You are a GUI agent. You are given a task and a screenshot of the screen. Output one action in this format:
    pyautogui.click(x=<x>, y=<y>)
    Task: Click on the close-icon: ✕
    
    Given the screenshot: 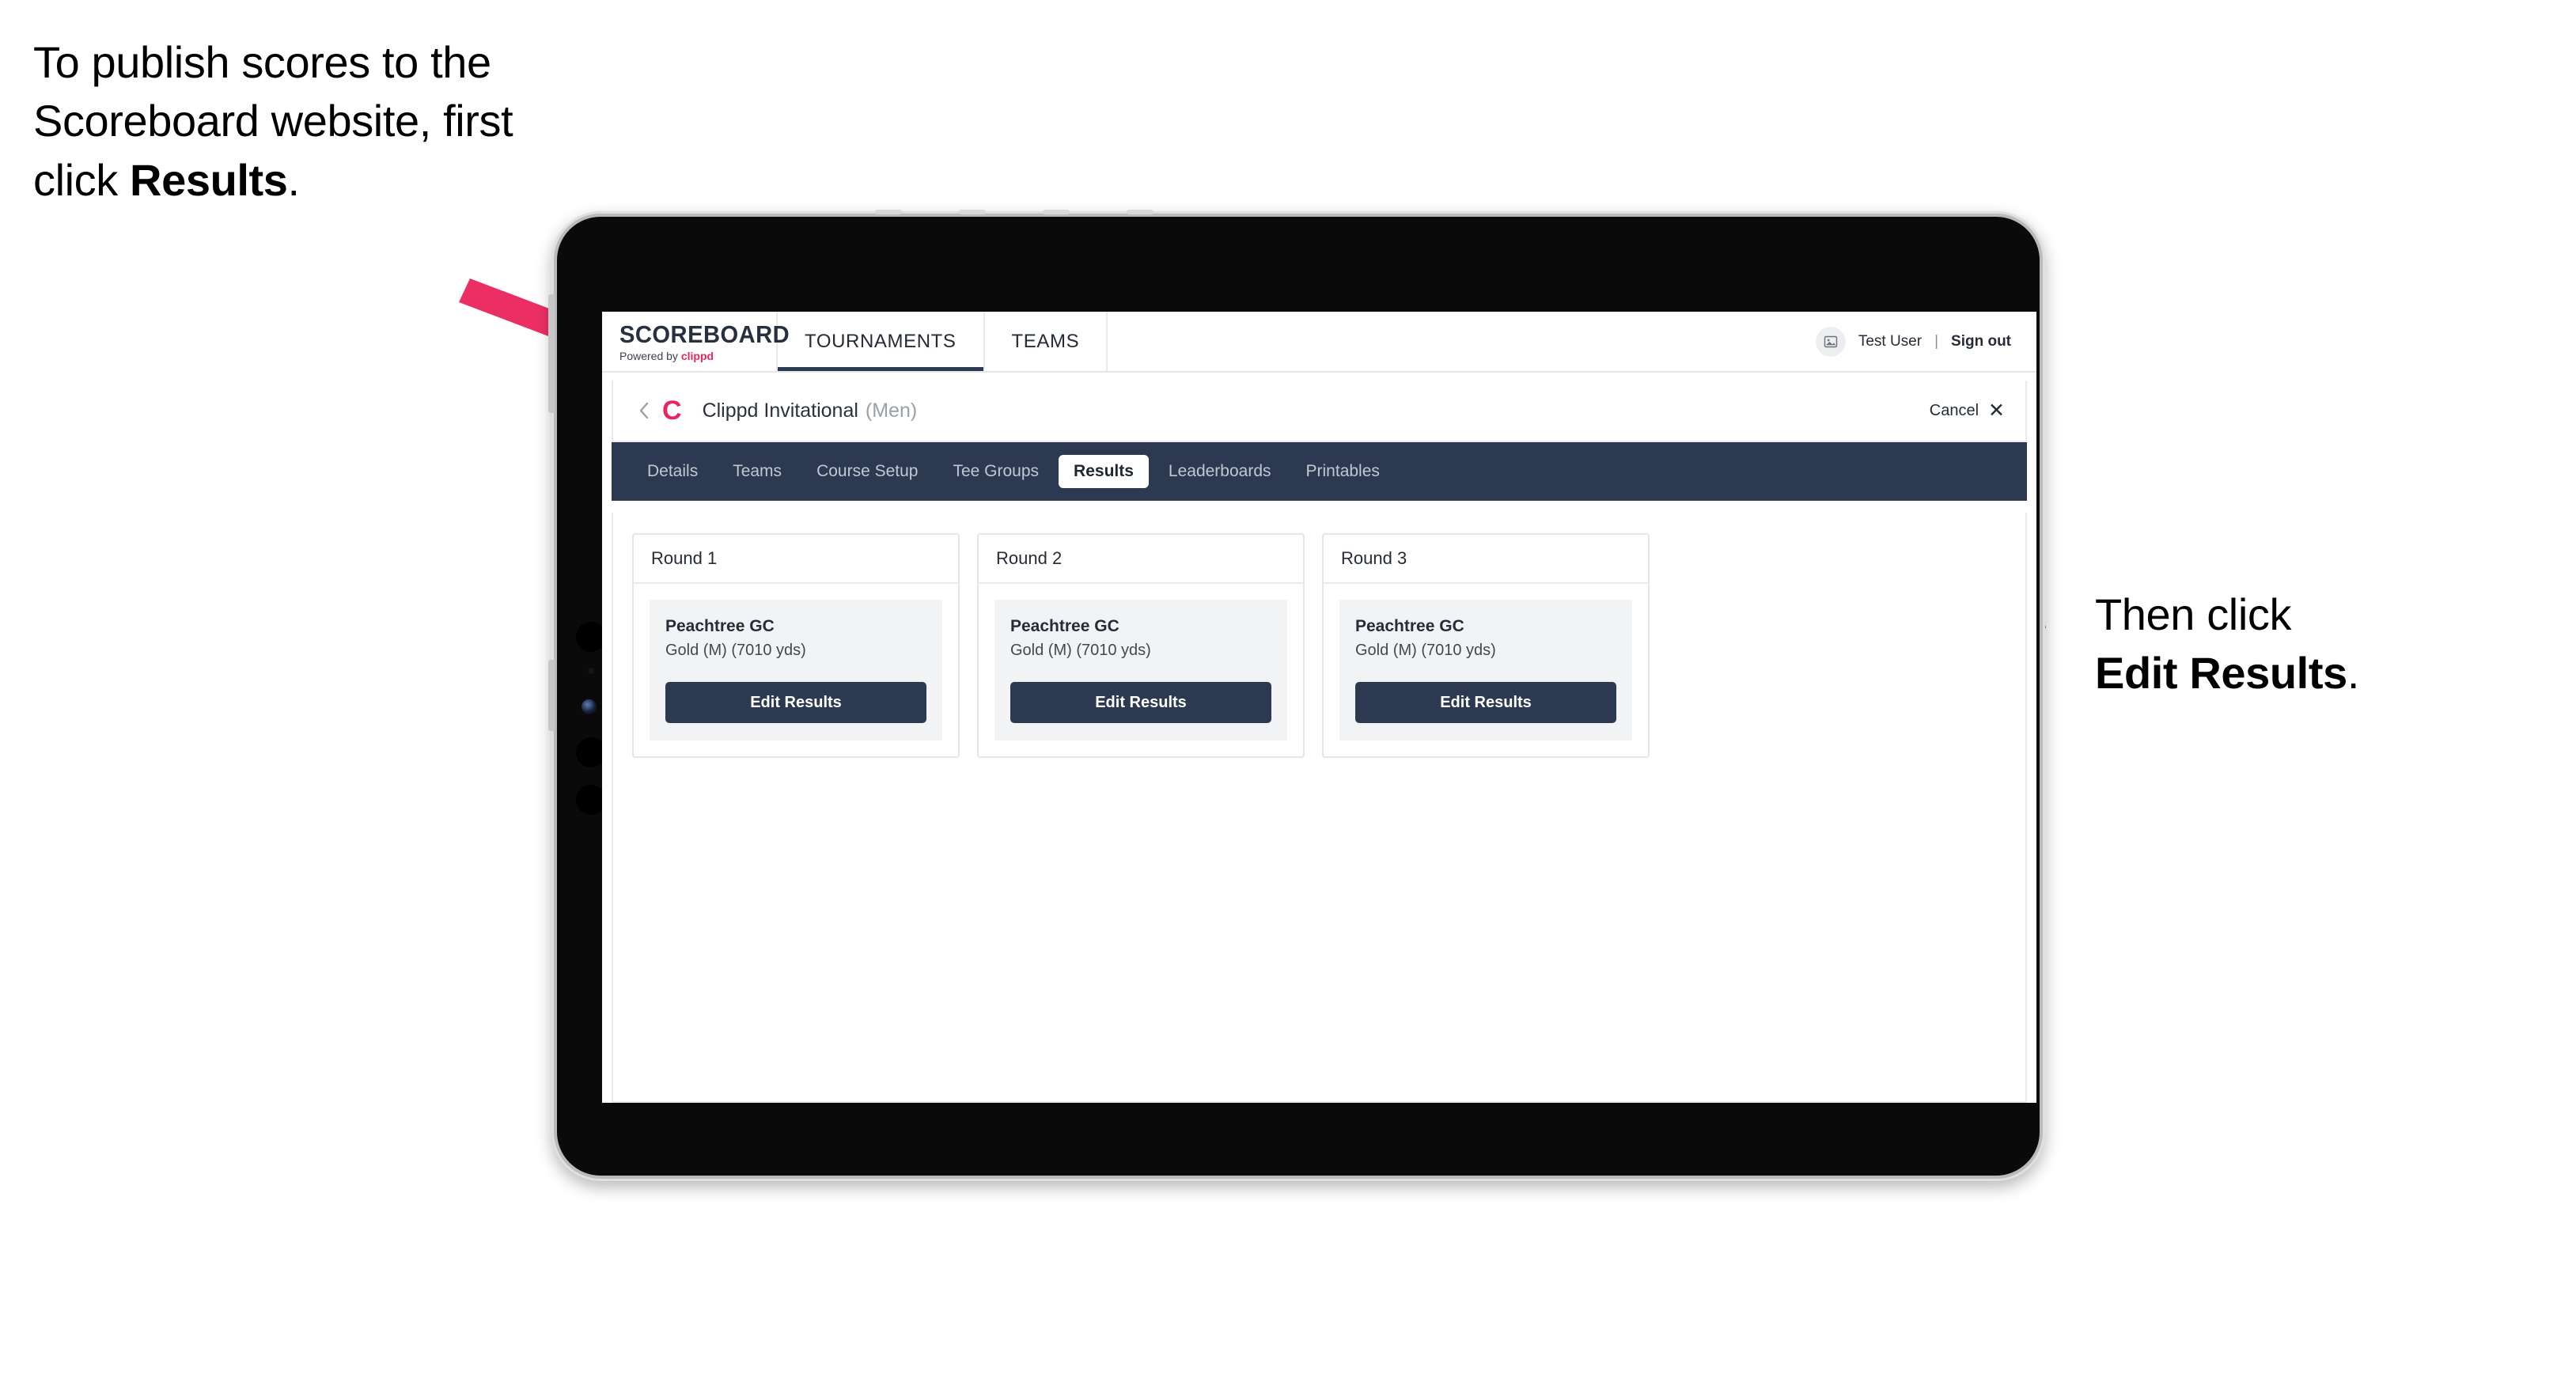 What is the action you would take?
    pyautogui.click(x=1996, y=411)
    